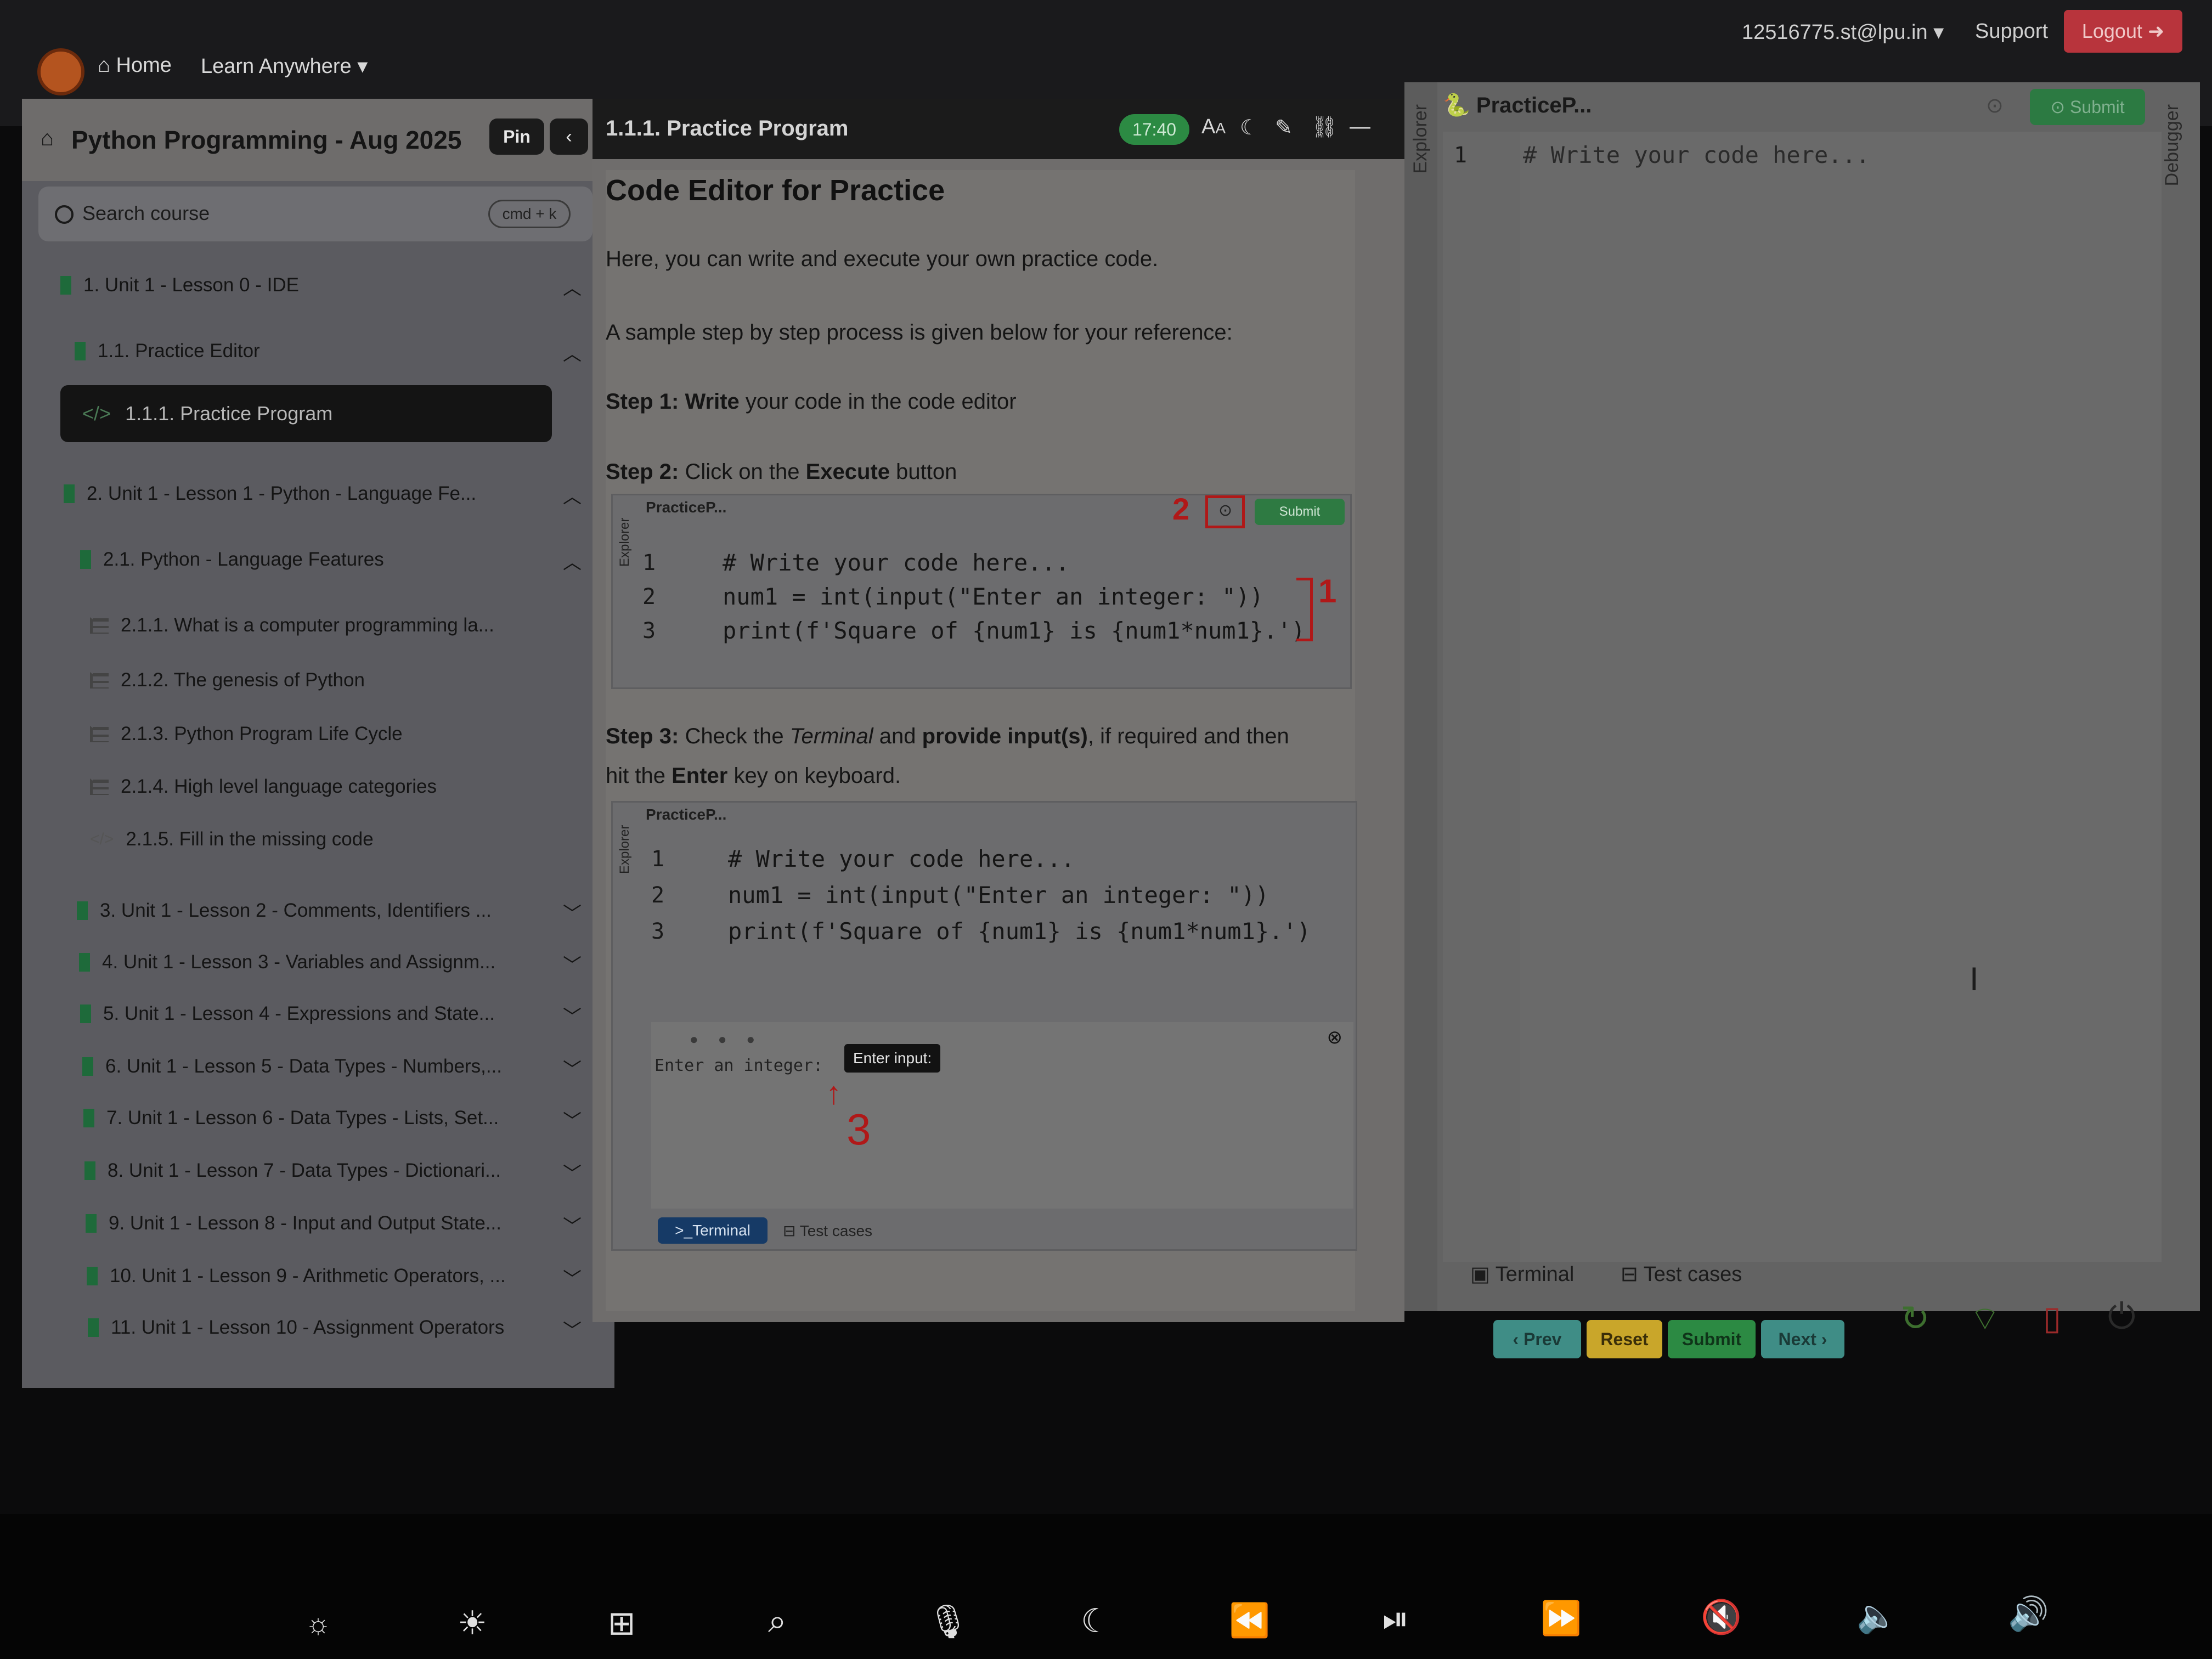  I want to click on annotation-3: 3, so click(859, 1129).